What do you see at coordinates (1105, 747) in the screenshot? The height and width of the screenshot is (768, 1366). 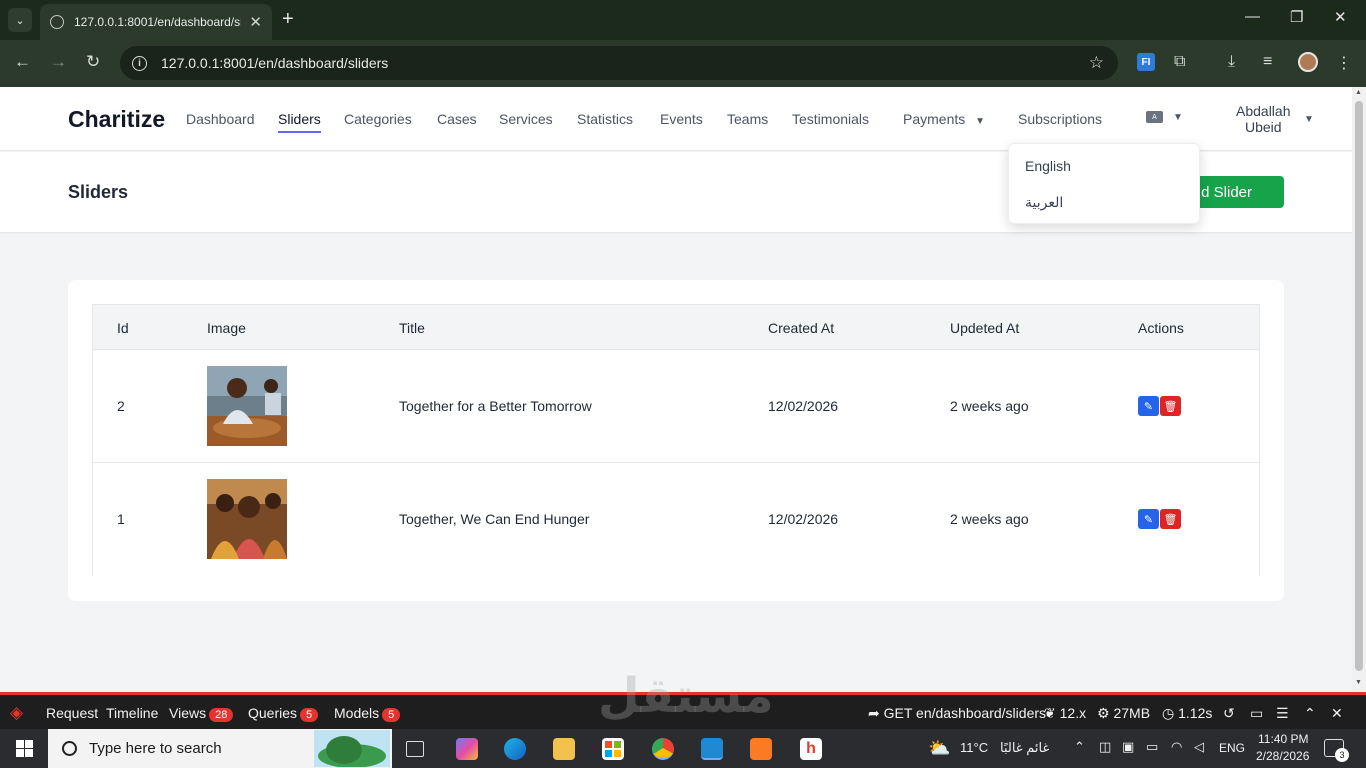 I see `tray-meet-icon: ◫` at bounding box center [1105, 747].